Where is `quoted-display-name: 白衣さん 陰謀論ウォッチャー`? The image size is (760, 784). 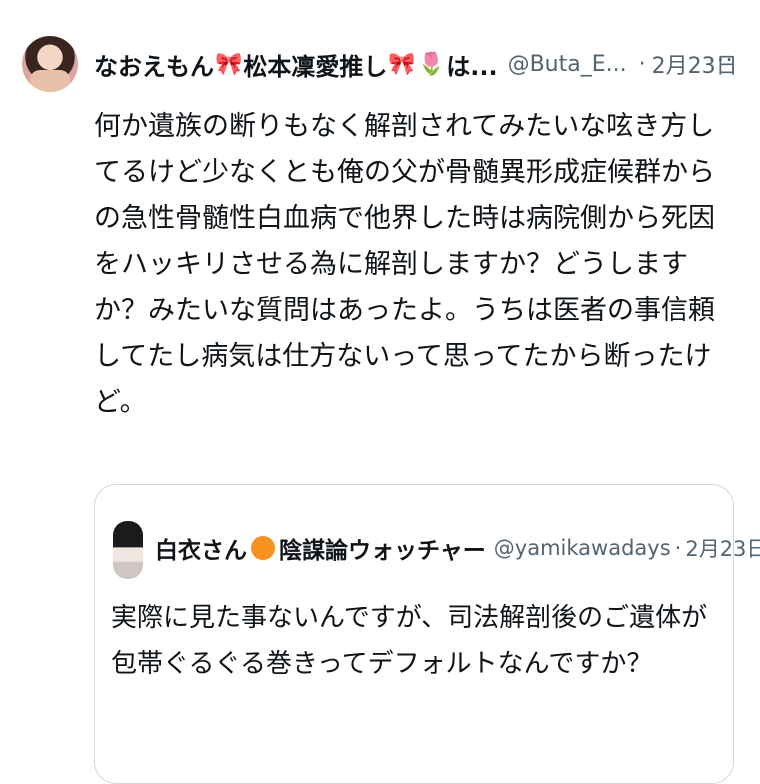
quoted-display-name: 白衣さん 陰謀論ウォッチャー is located at coordinates (320, 548).